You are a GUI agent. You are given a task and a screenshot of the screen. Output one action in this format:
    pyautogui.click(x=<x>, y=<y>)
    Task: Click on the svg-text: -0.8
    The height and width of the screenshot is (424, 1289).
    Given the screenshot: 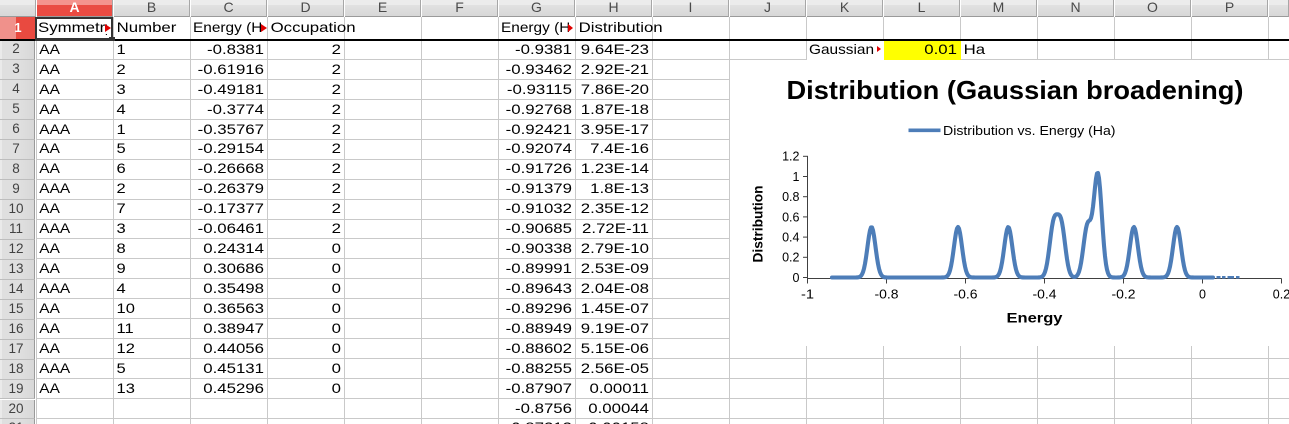 What is the action you would take?
    pyautogui.click(x=887, y=295)
    